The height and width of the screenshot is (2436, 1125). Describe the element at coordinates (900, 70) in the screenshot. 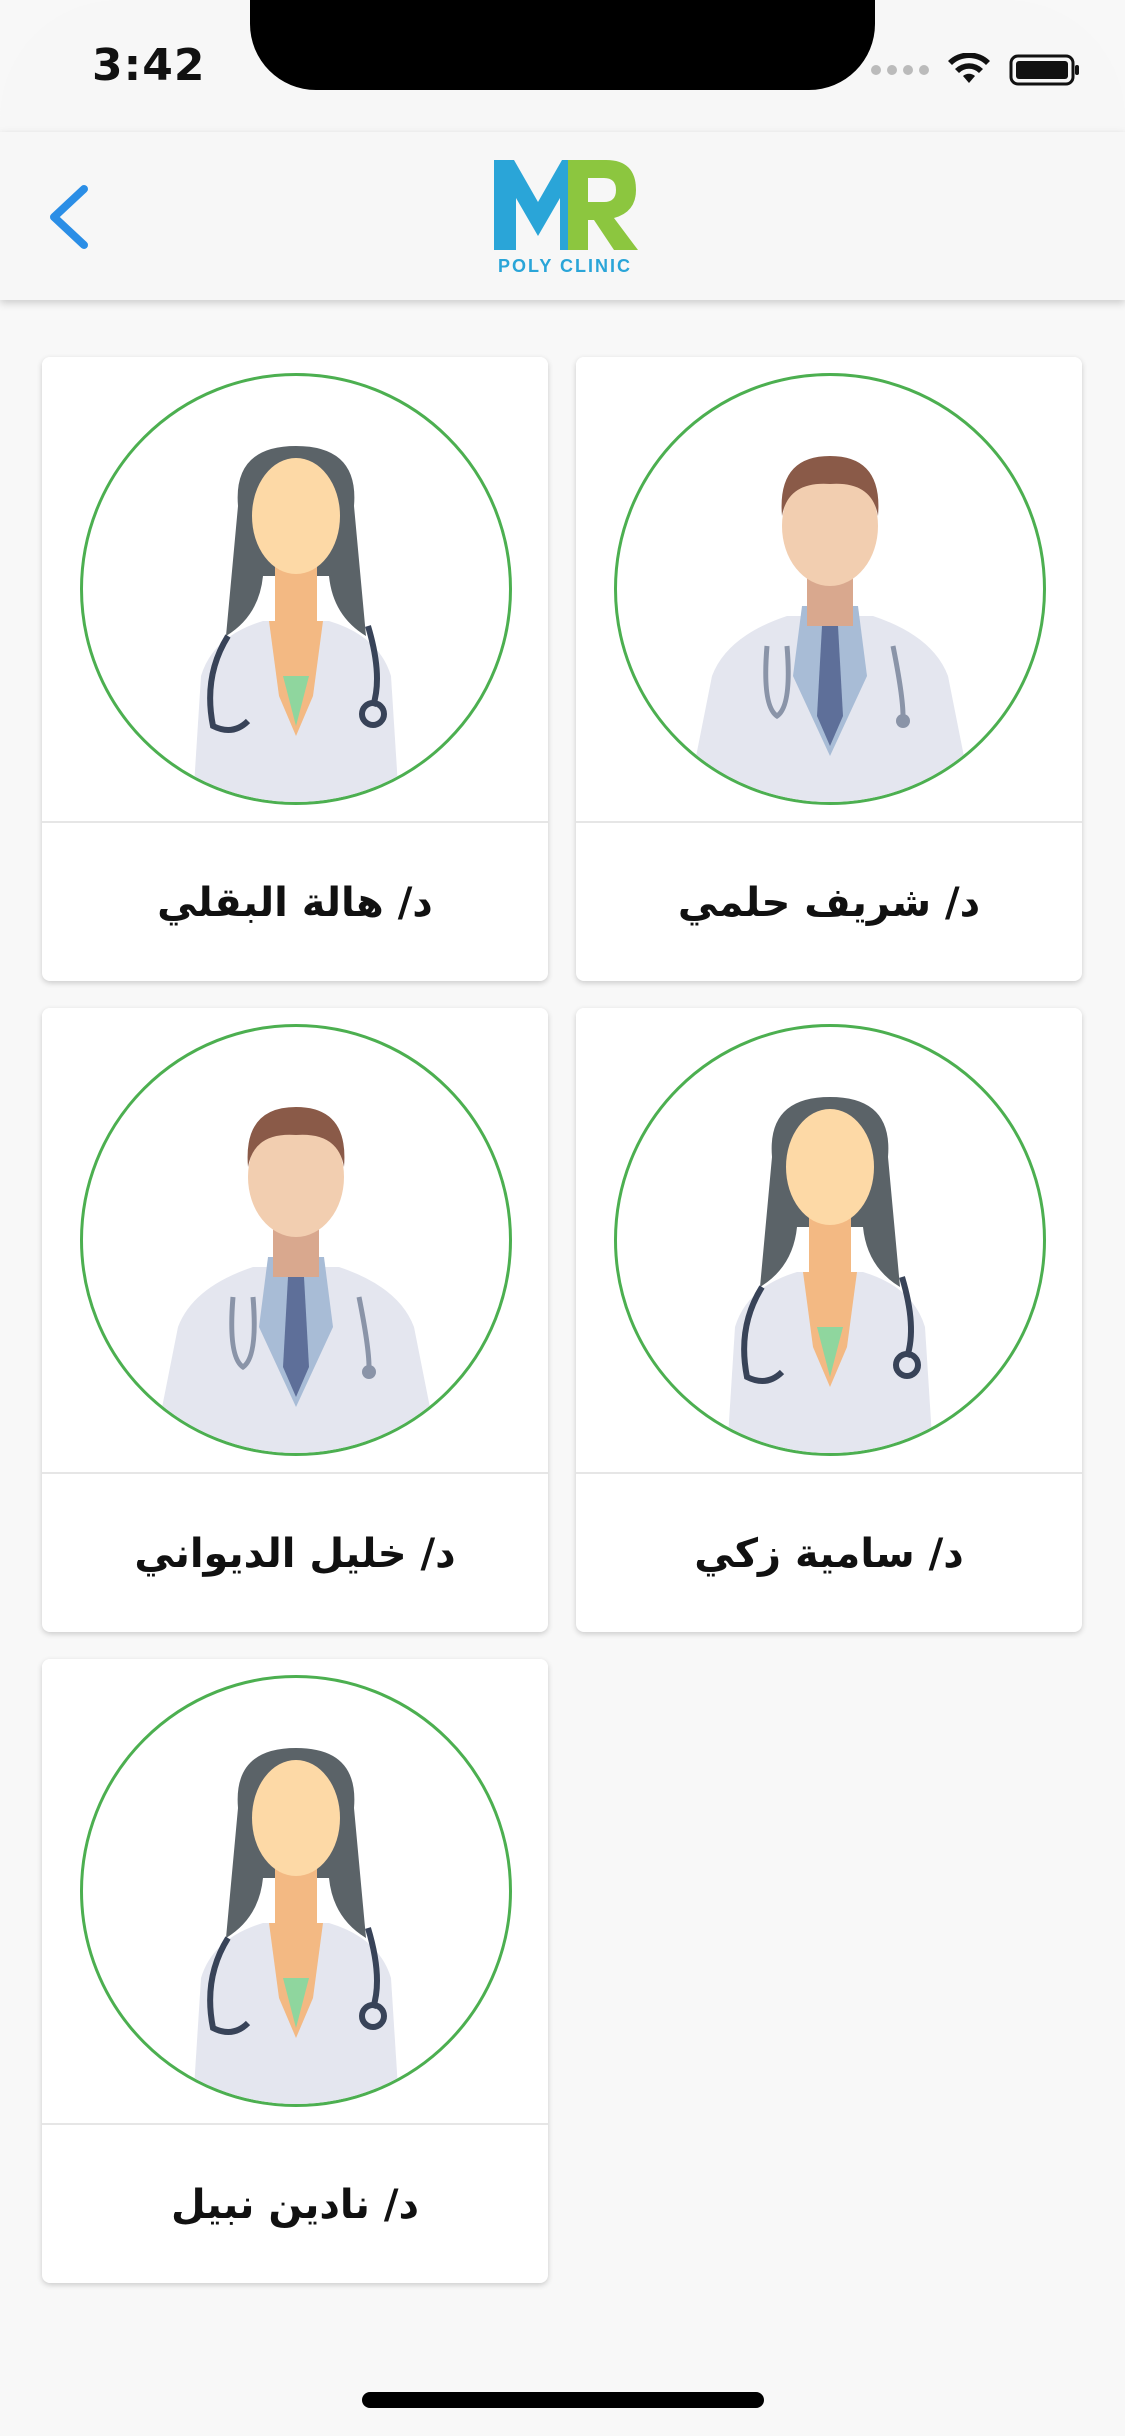

I see `cellular-signal-icon` at that location.